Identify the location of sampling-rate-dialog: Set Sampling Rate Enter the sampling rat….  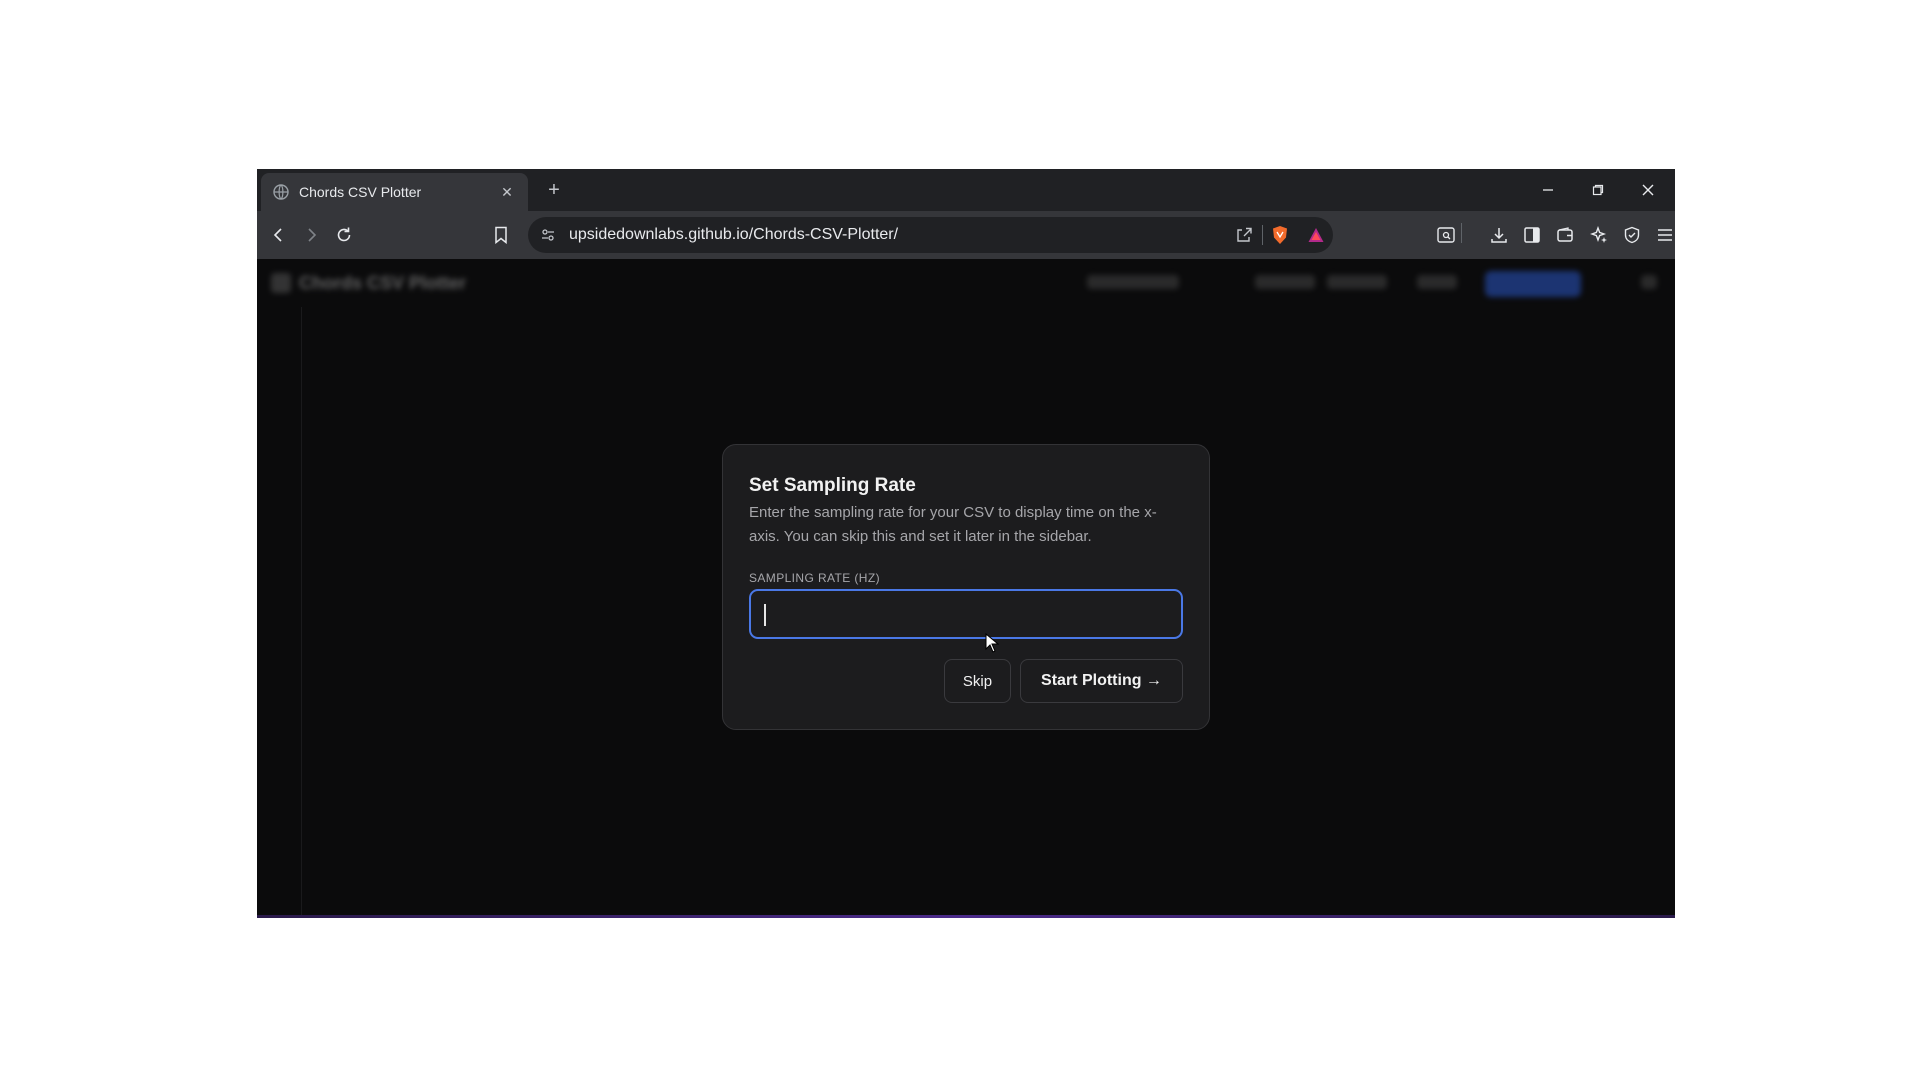
(966, 587).